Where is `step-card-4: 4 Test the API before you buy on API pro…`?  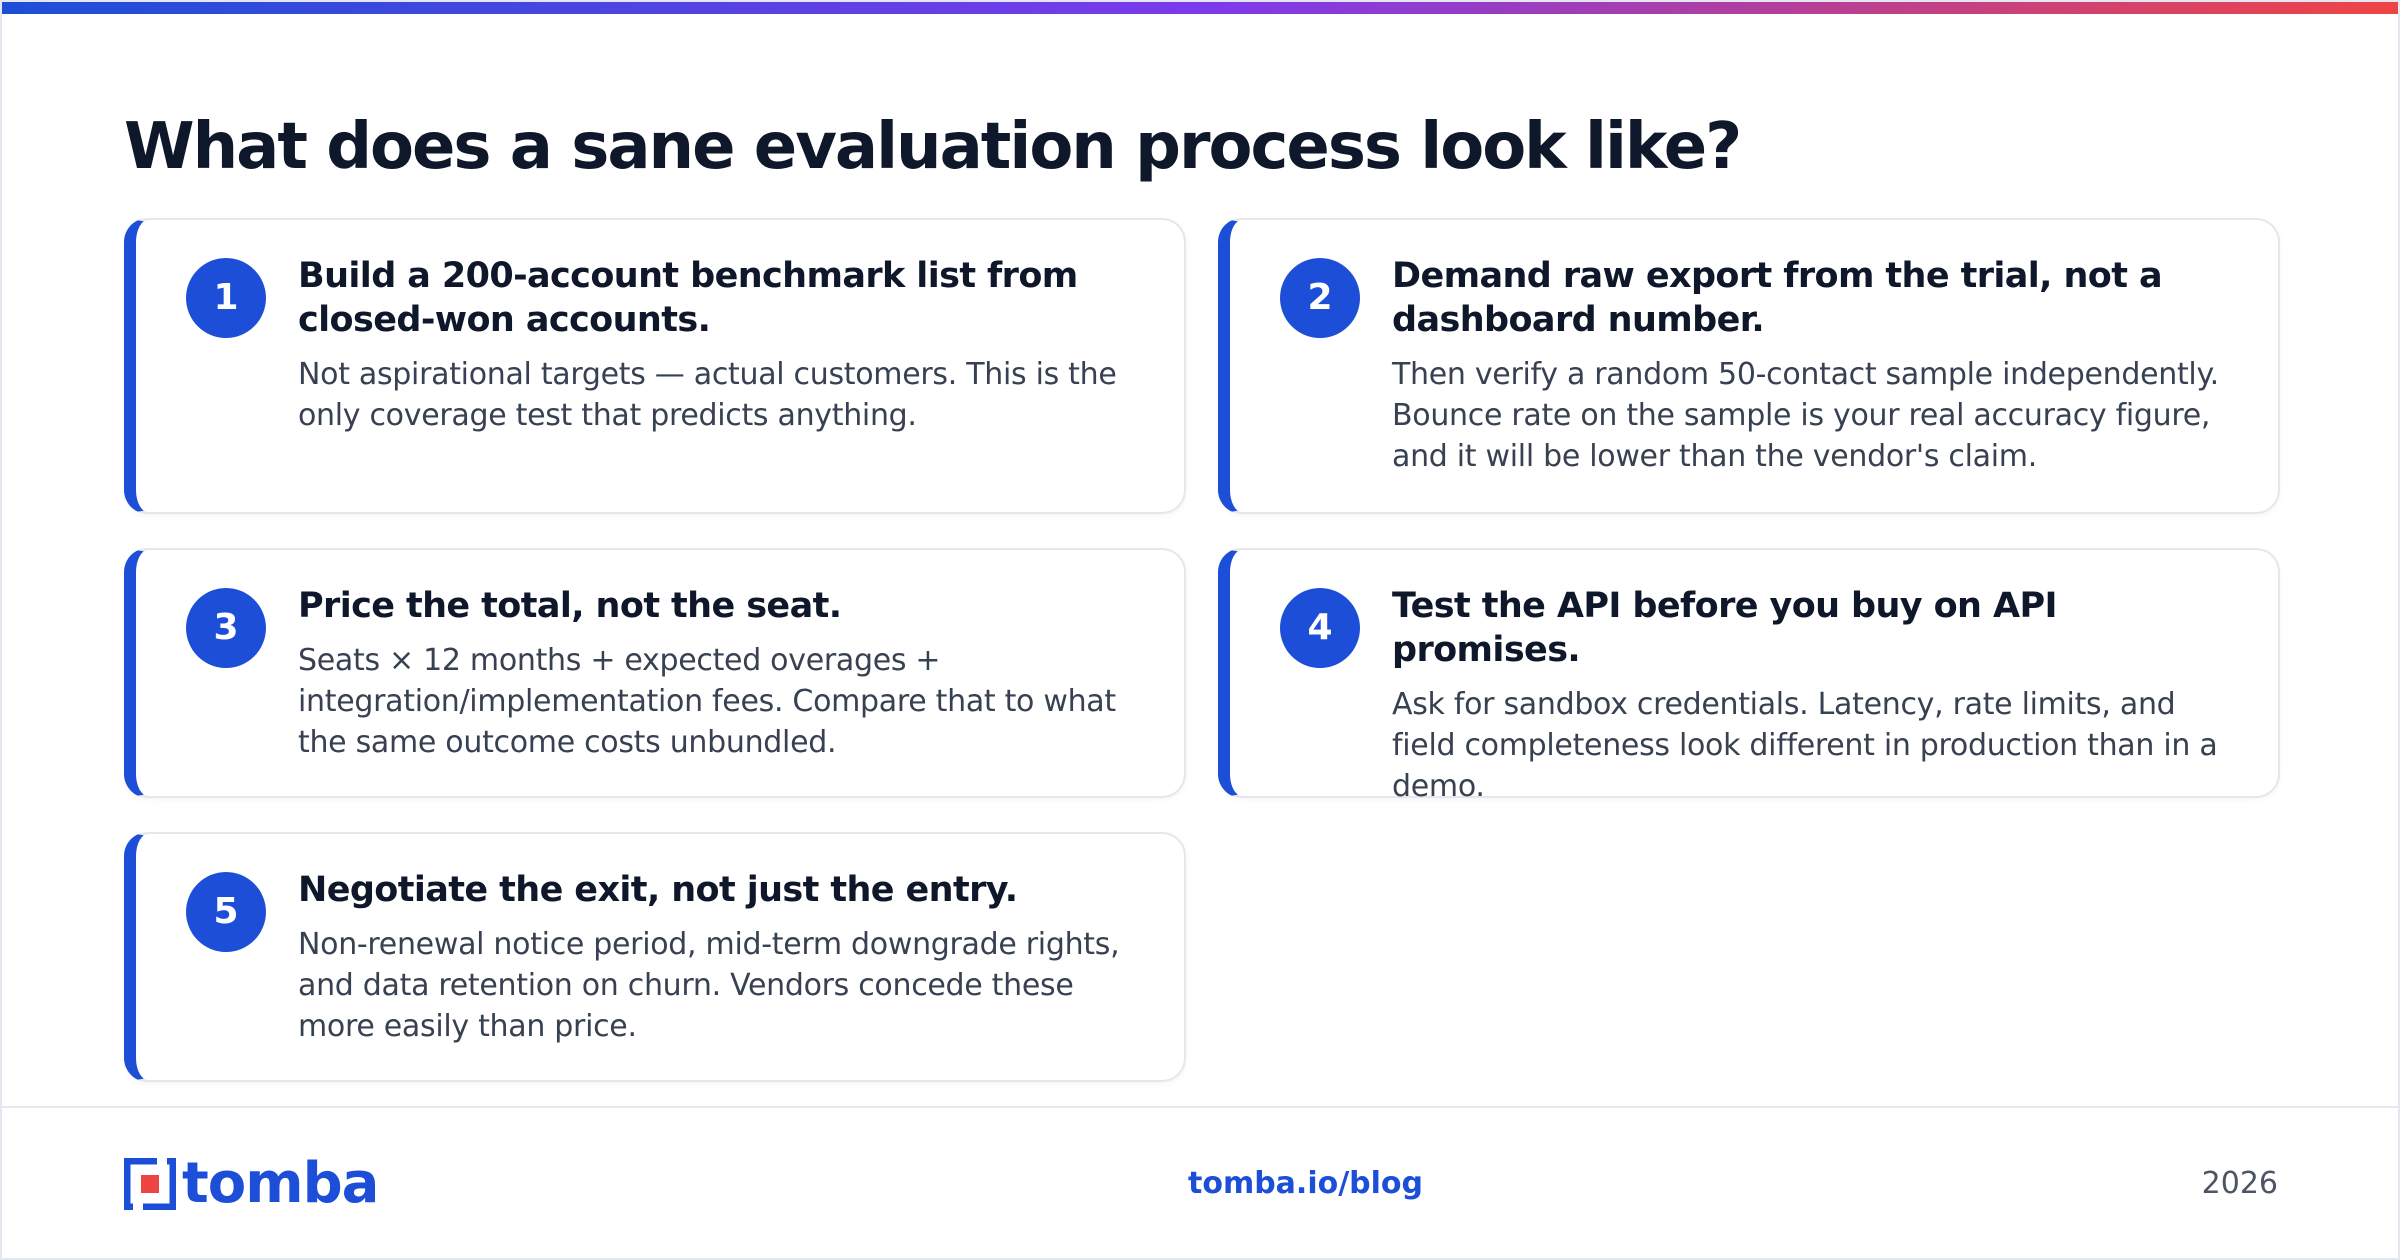
step-card-4: 4 Test the API before you buy on API pro… is located at coordinates (1749, 676).